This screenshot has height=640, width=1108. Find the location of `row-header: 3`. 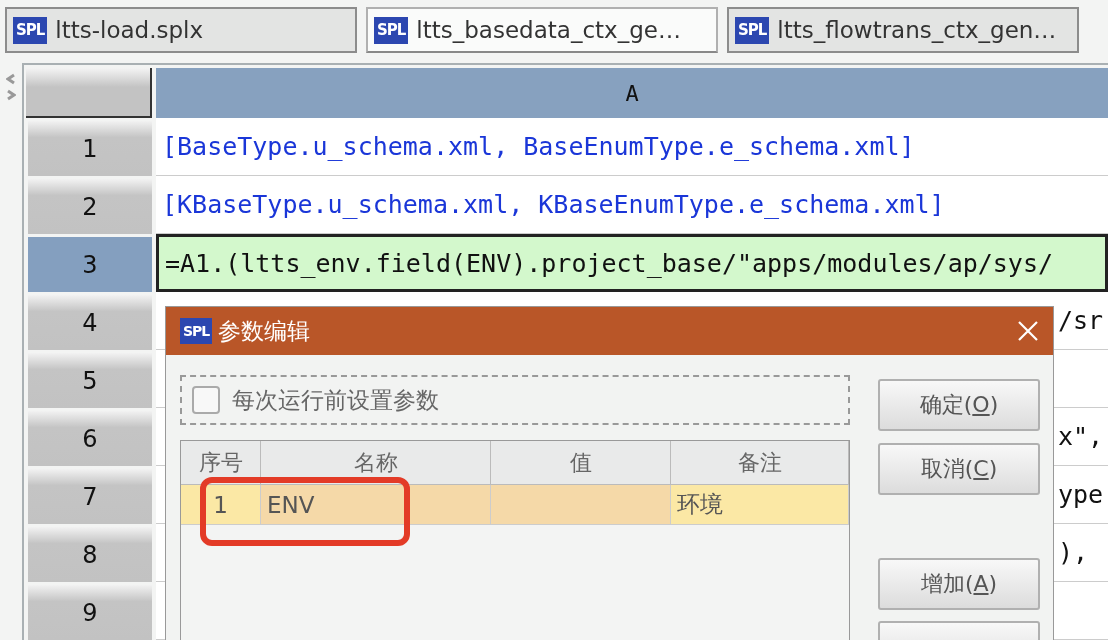

row-header: 3 is located at coordinates (90, 264).